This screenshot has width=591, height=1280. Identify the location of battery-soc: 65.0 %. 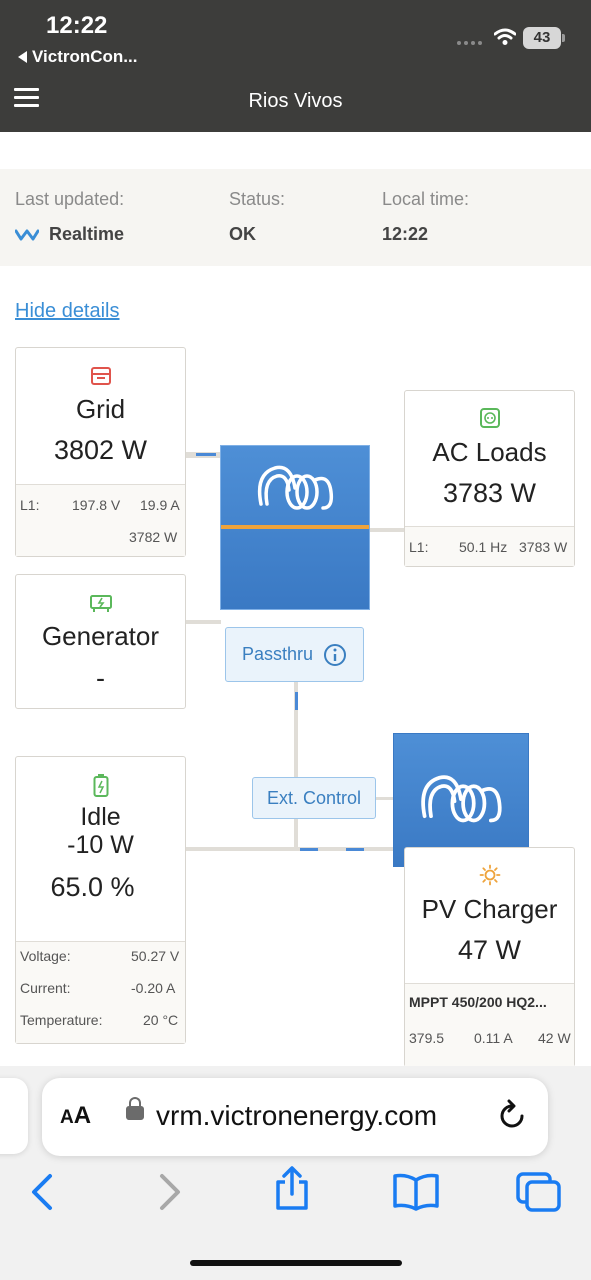
(92, 887).